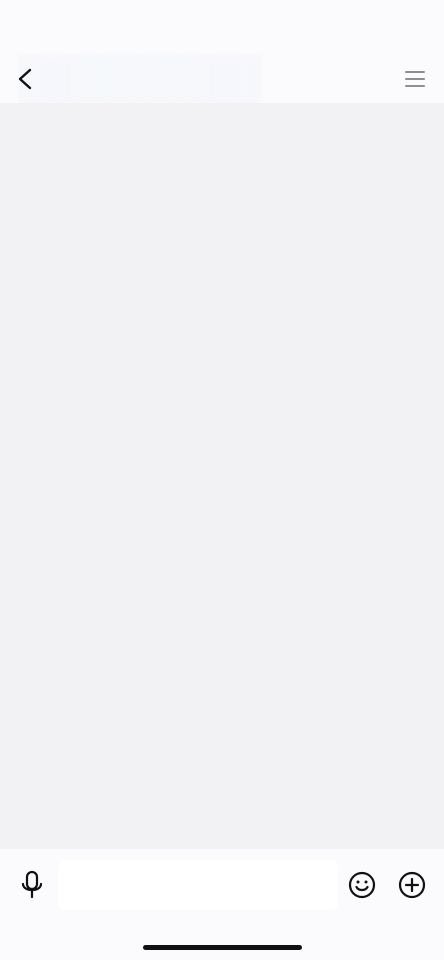 This screenshot has height=960, width=444. I want to click on chevron-left-icon, so click(25, 79).